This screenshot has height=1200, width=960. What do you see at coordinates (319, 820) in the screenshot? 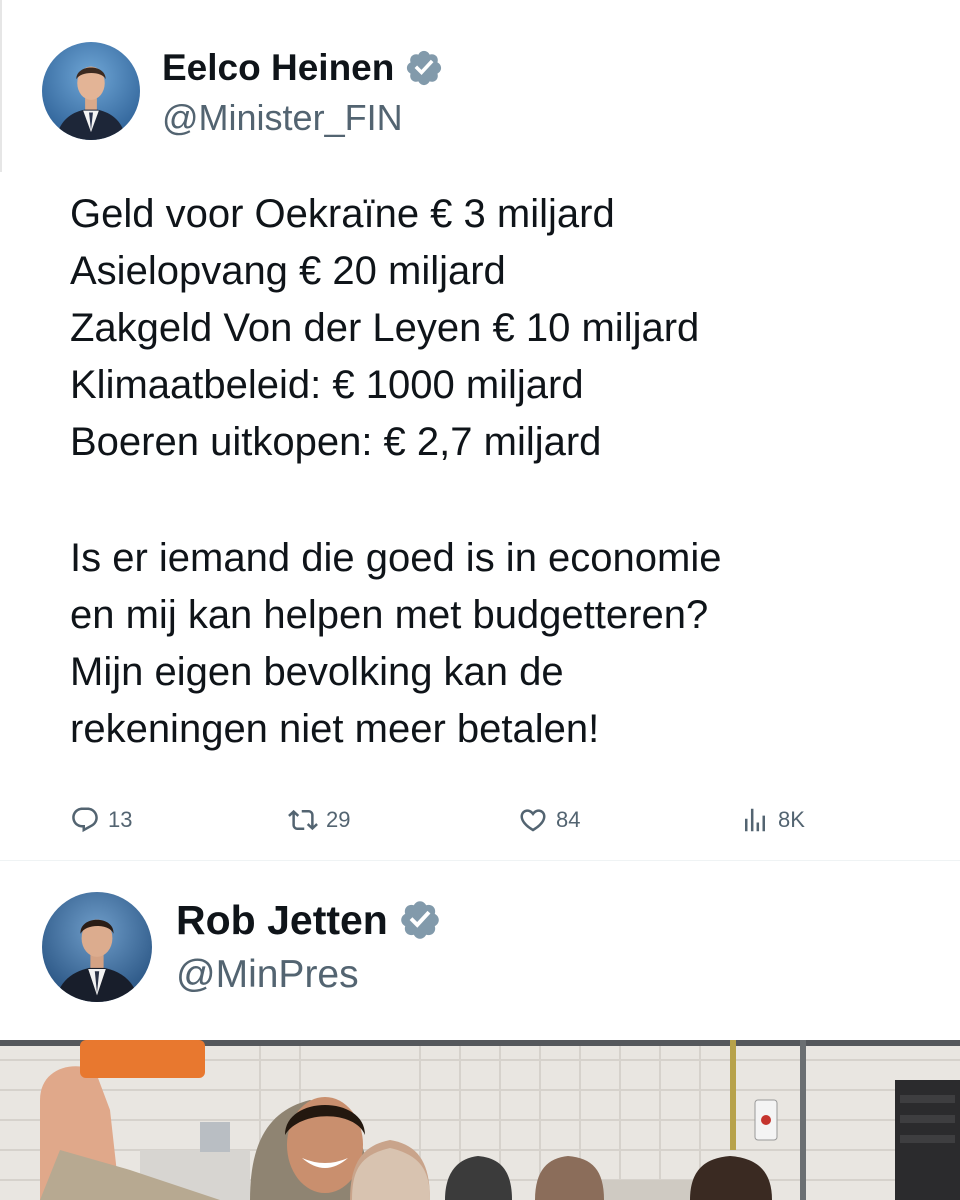
I see `repost-button: 29` at bounding box center [319, 820].